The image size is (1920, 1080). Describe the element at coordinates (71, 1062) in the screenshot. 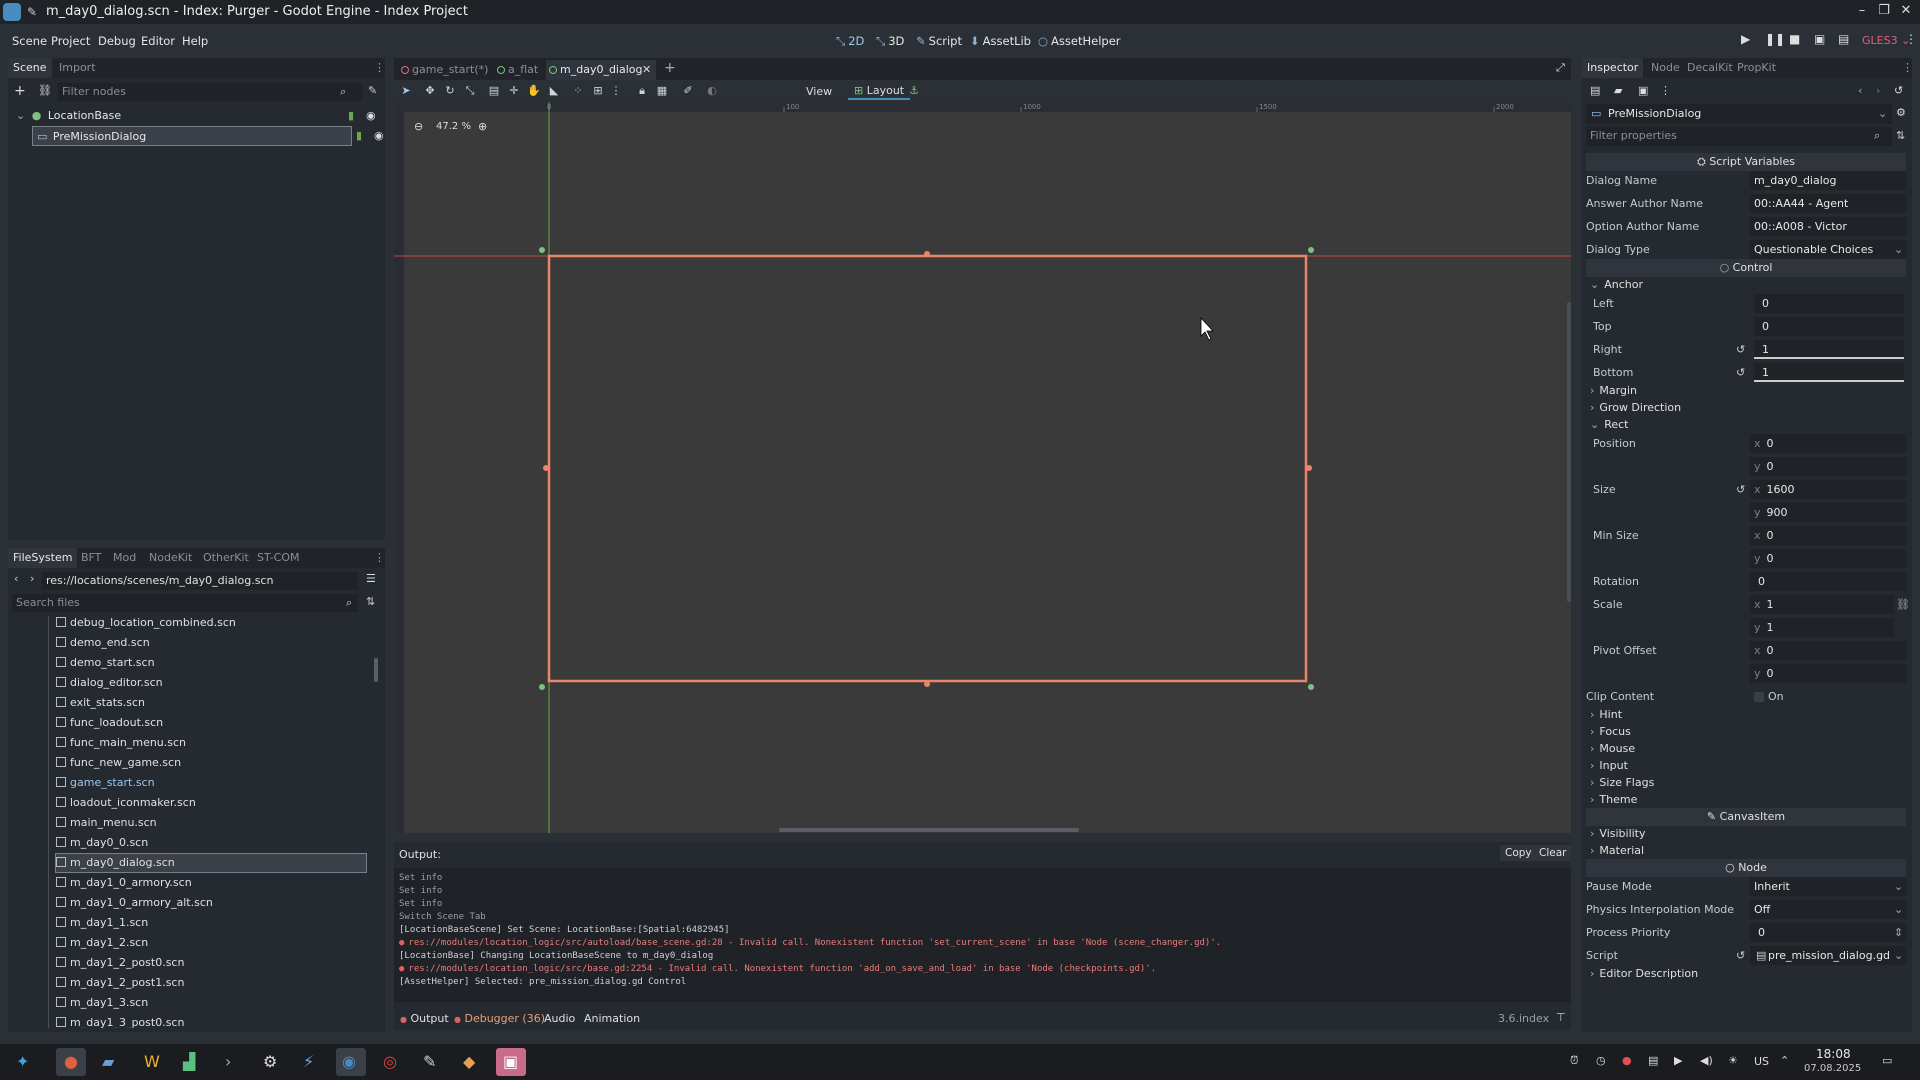

I see `taskbar-app-browser: ●` at that location.